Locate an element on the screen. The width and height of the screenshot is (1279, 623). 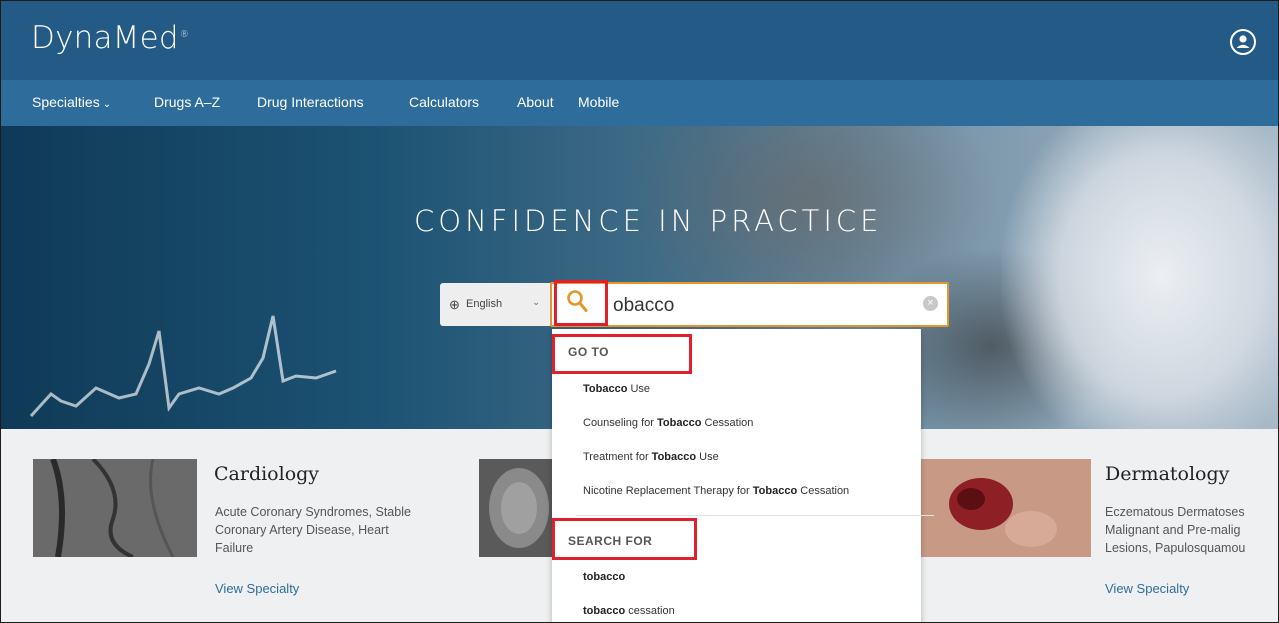
hero-decoration is located at coordinates (1139, 277).